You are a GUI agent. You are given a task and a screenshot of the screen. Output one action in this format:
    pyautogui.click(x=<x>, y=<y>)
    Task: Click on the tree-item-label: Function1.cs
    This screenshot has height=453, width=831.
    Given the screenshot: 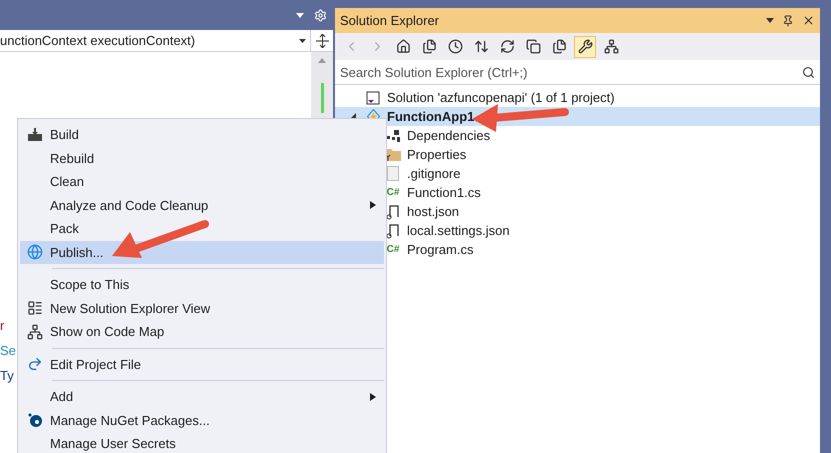 What is the action you would take?
    pyautogui.click(x=444, y=193)
    